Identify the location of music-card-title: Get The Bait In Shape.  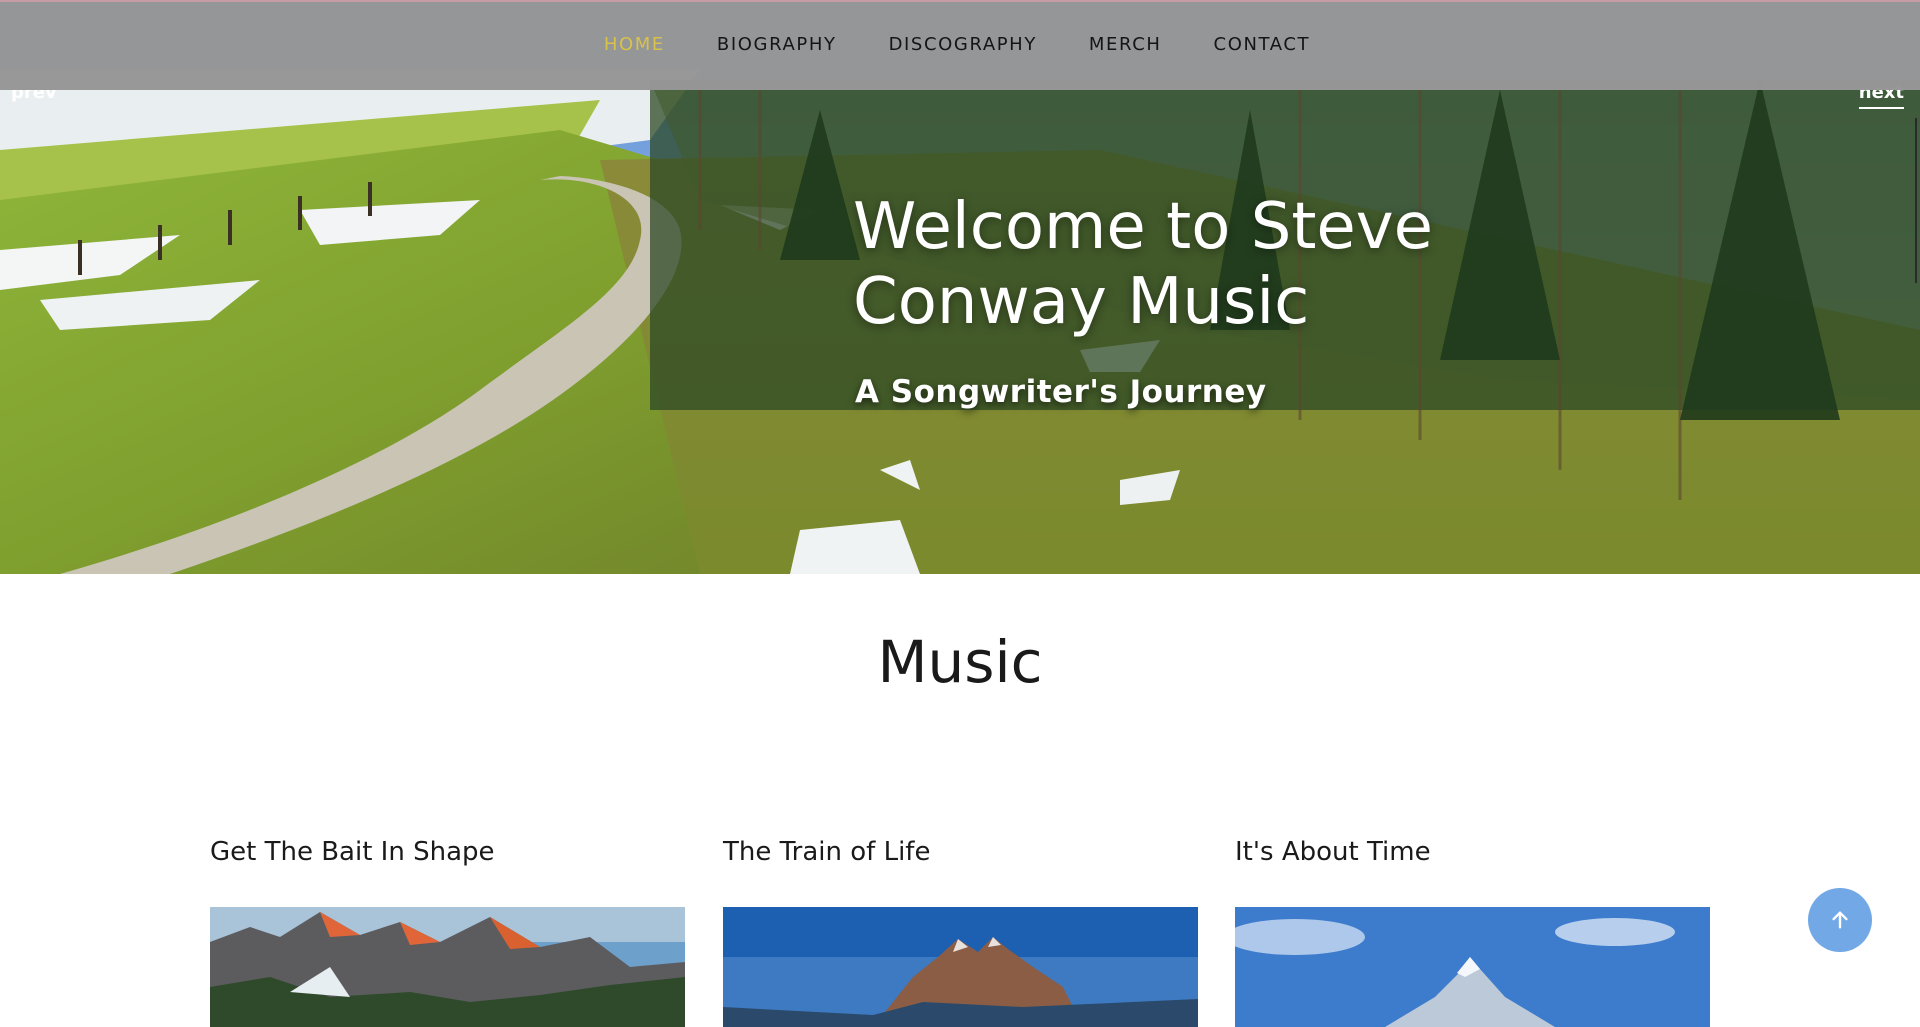
(447, 852).